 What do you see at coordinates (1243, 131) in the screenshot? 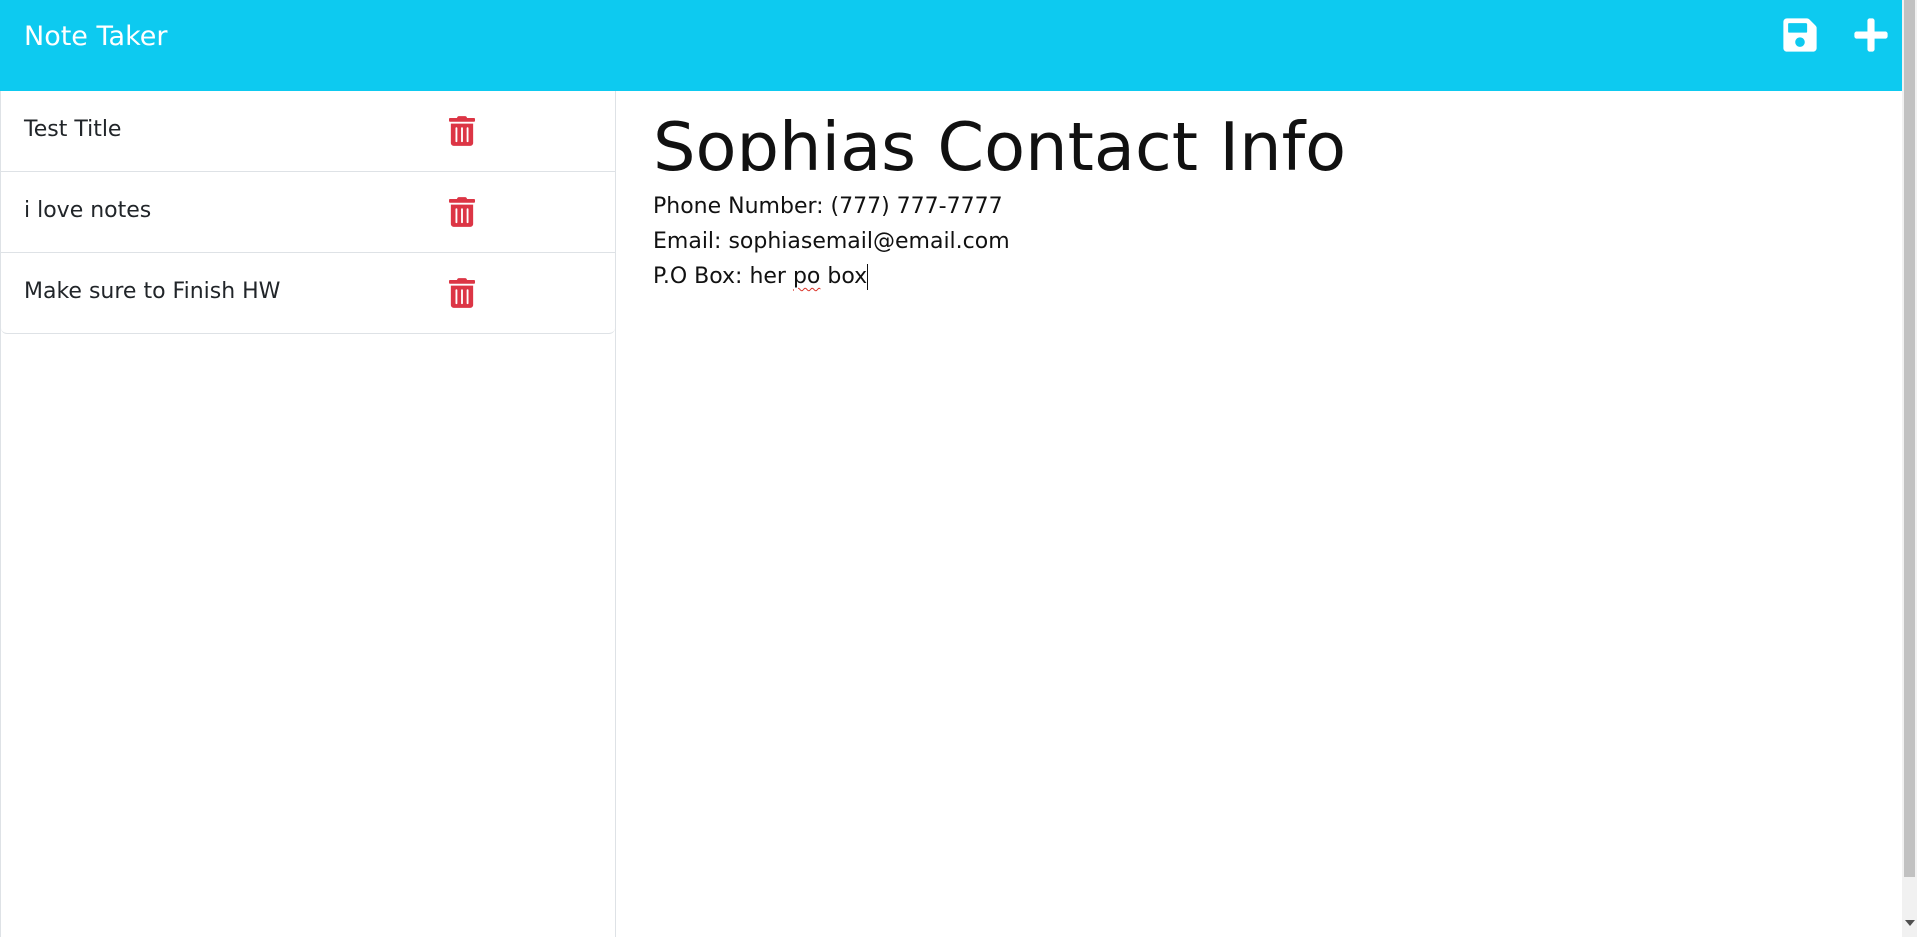
I see `note-title-input: Sophias Contact Info` at bounding box center [1243, 131].